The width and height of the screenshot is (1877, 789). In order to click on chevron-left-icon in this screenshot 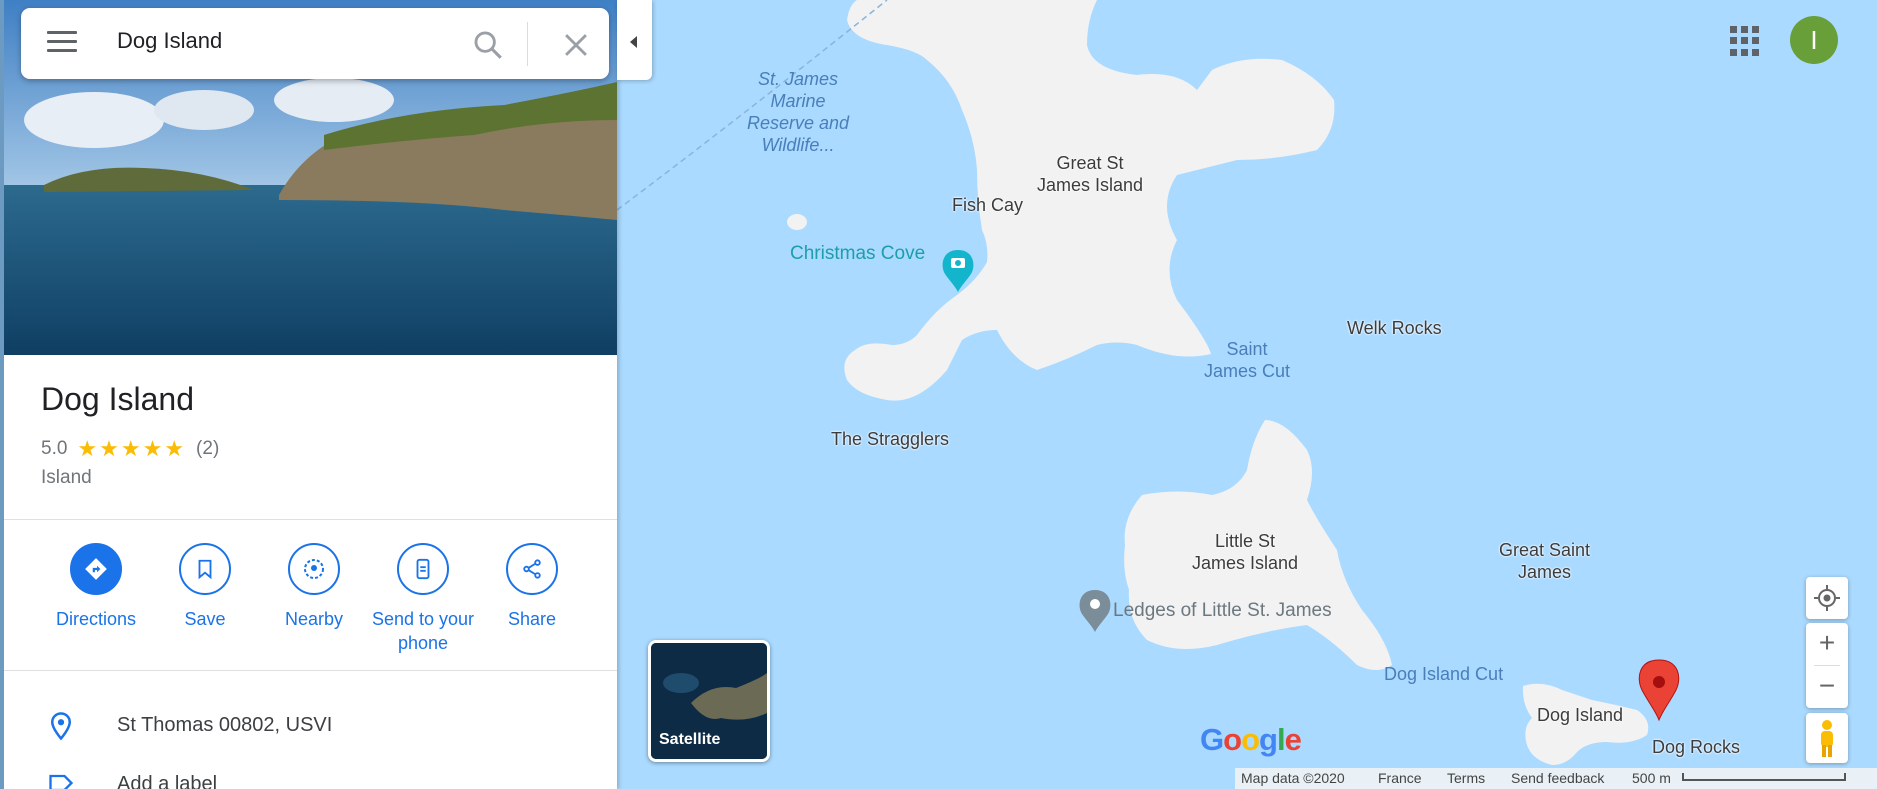, I will do `click(633, 42)`.